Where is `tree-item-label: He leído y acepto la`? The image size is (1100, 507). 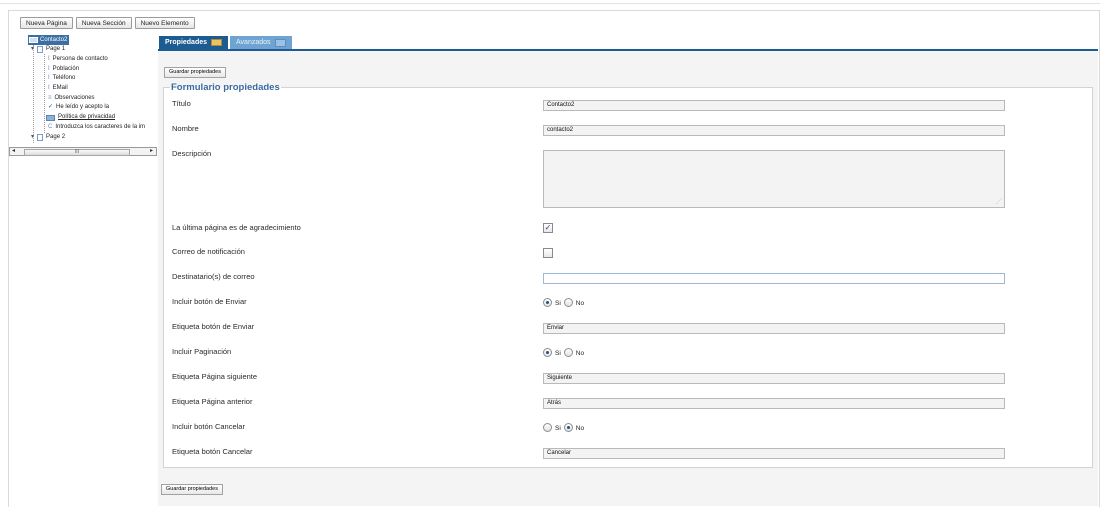
tree-item-label: He leído y acepto la is located at coordinates (83, 107).